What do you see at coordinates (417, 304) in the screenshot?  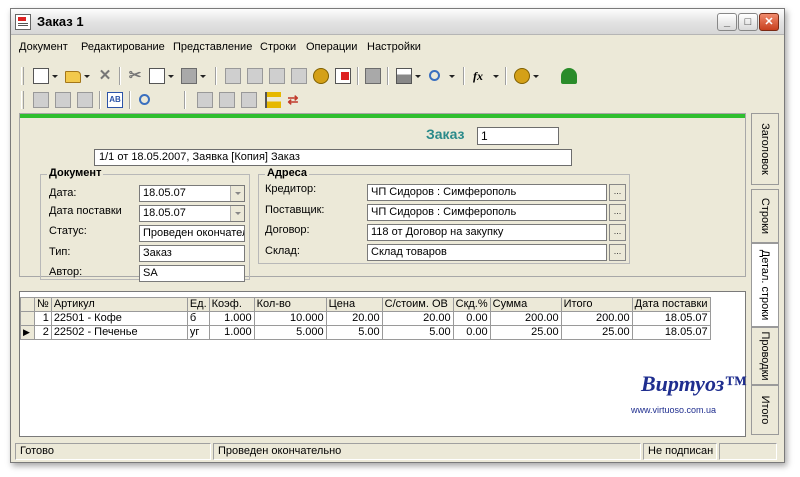 I see `column-header: С/стоим. ОВ` at bounding box center [417, 304].